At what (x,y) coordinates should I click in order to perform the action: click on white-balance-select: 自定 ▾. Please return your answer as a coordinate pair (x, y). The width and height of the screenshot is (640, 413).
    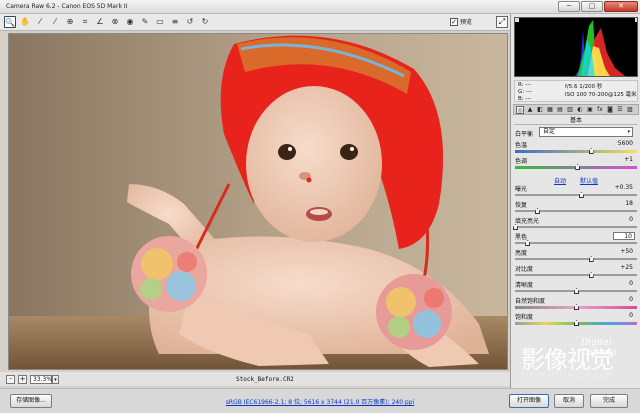
    Looking at the image, I should click on (586, 132).